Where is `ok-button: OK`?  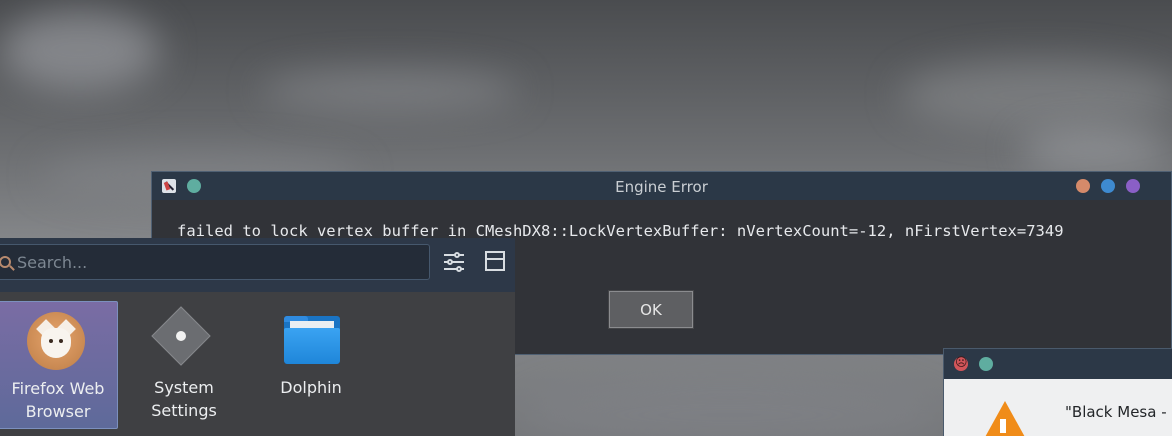
ok-button: OK is located at coordinates (651, 309).